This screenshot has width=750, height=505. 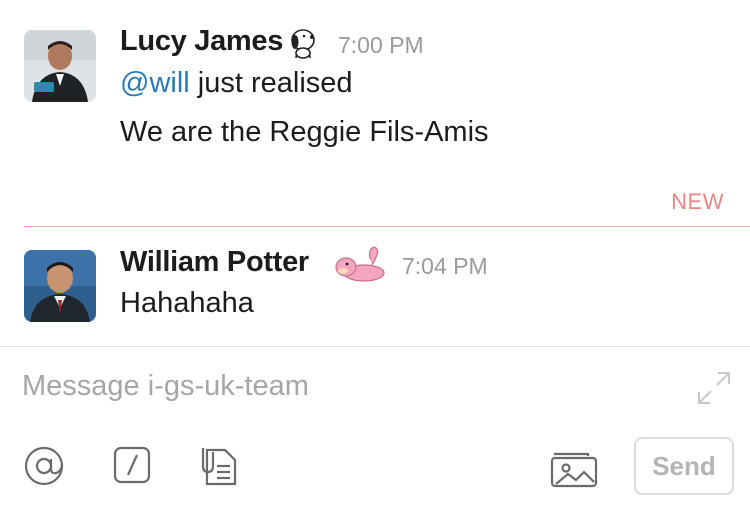 I want to click on avatar-lucy-james, so click(x=60, y=66).